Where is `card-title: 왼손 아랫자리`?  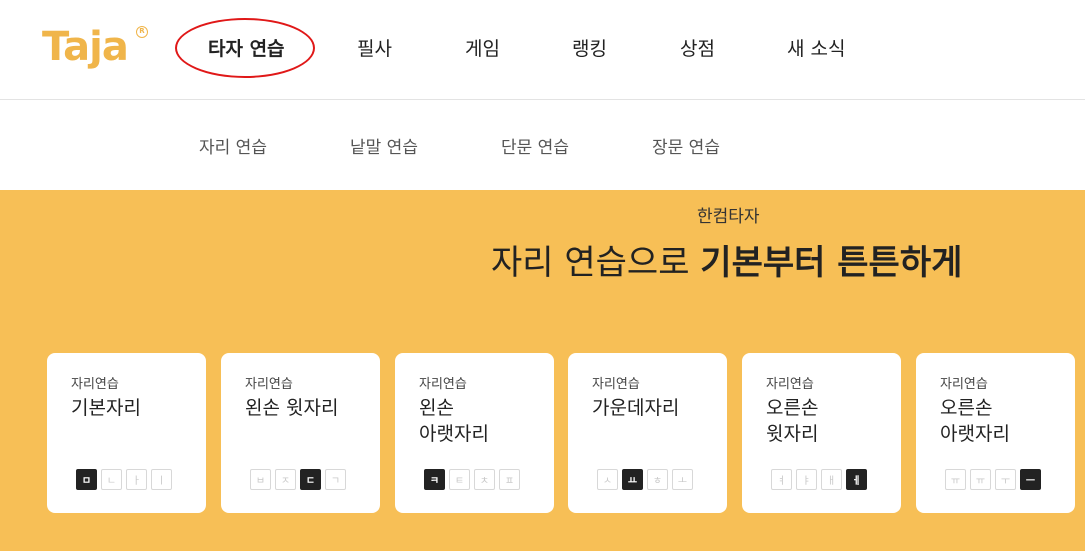
card-title: 왼손 아랫자리 is located at coordinates (454, 421).